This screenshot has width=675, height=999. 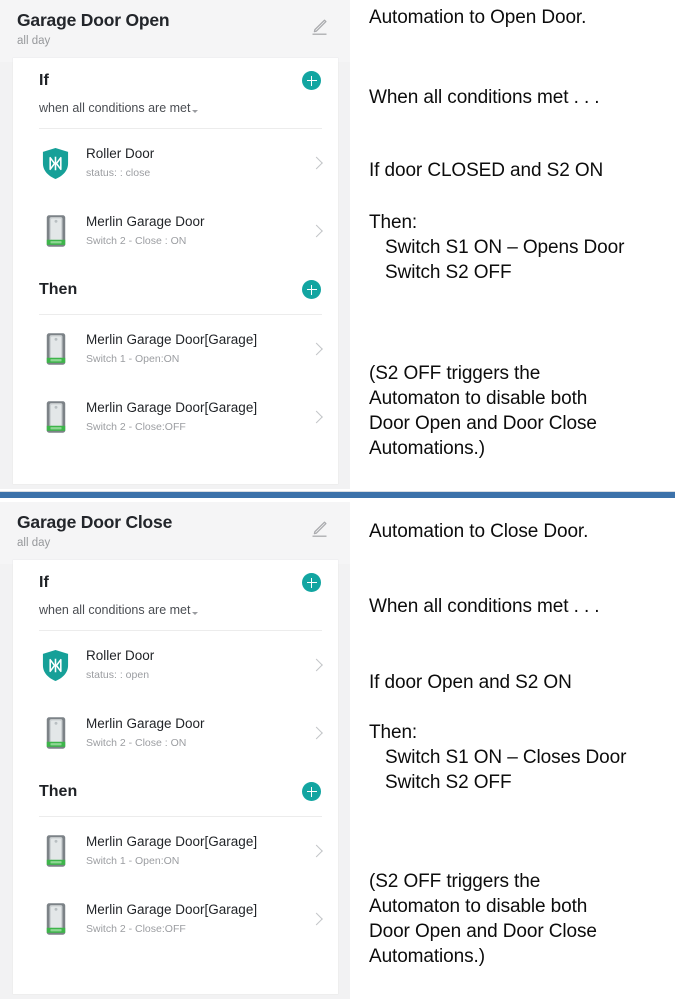 I want to click on automation-header-close: Garage Door Close all day, so click(x=175, y=533).